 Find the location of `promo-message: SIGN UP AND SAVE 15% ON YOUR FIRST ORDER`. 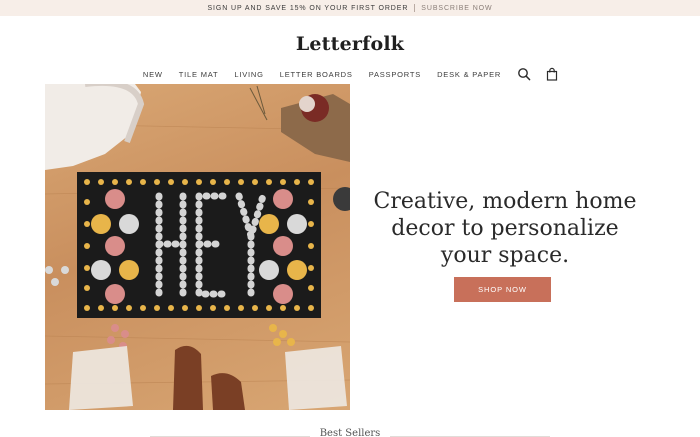

promo-message: SIGN UP AND SAVE 15% ON YOUR FIRST ORDER is located at coordinates (308, 8).